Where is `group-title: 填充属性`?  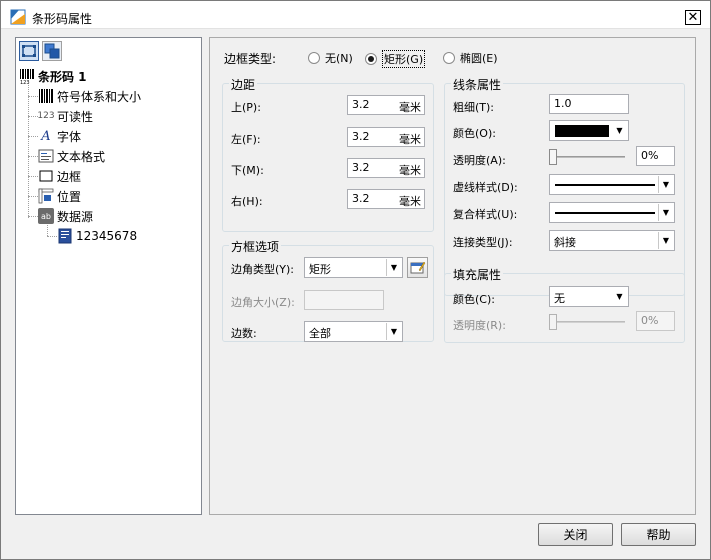
group-title: 填充属性 is located at coordinates (477, 274).